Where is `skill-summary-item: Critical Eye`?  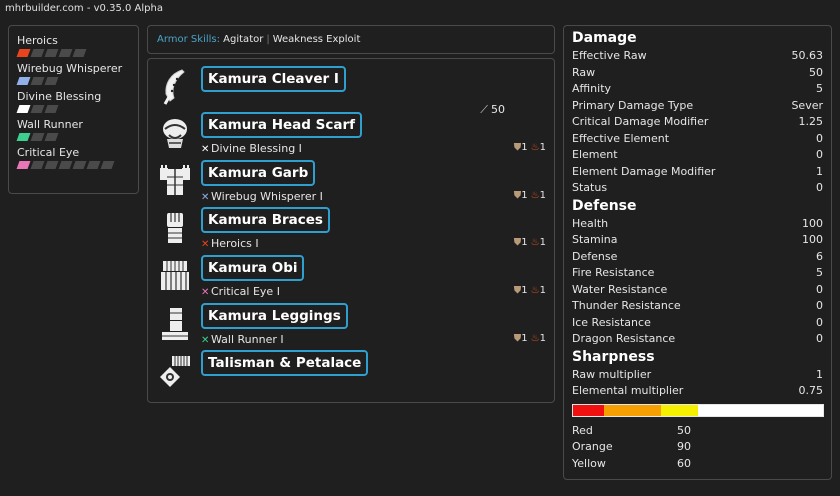
skill-summary-item: Critical Eye is located at coordinates (77, 157).